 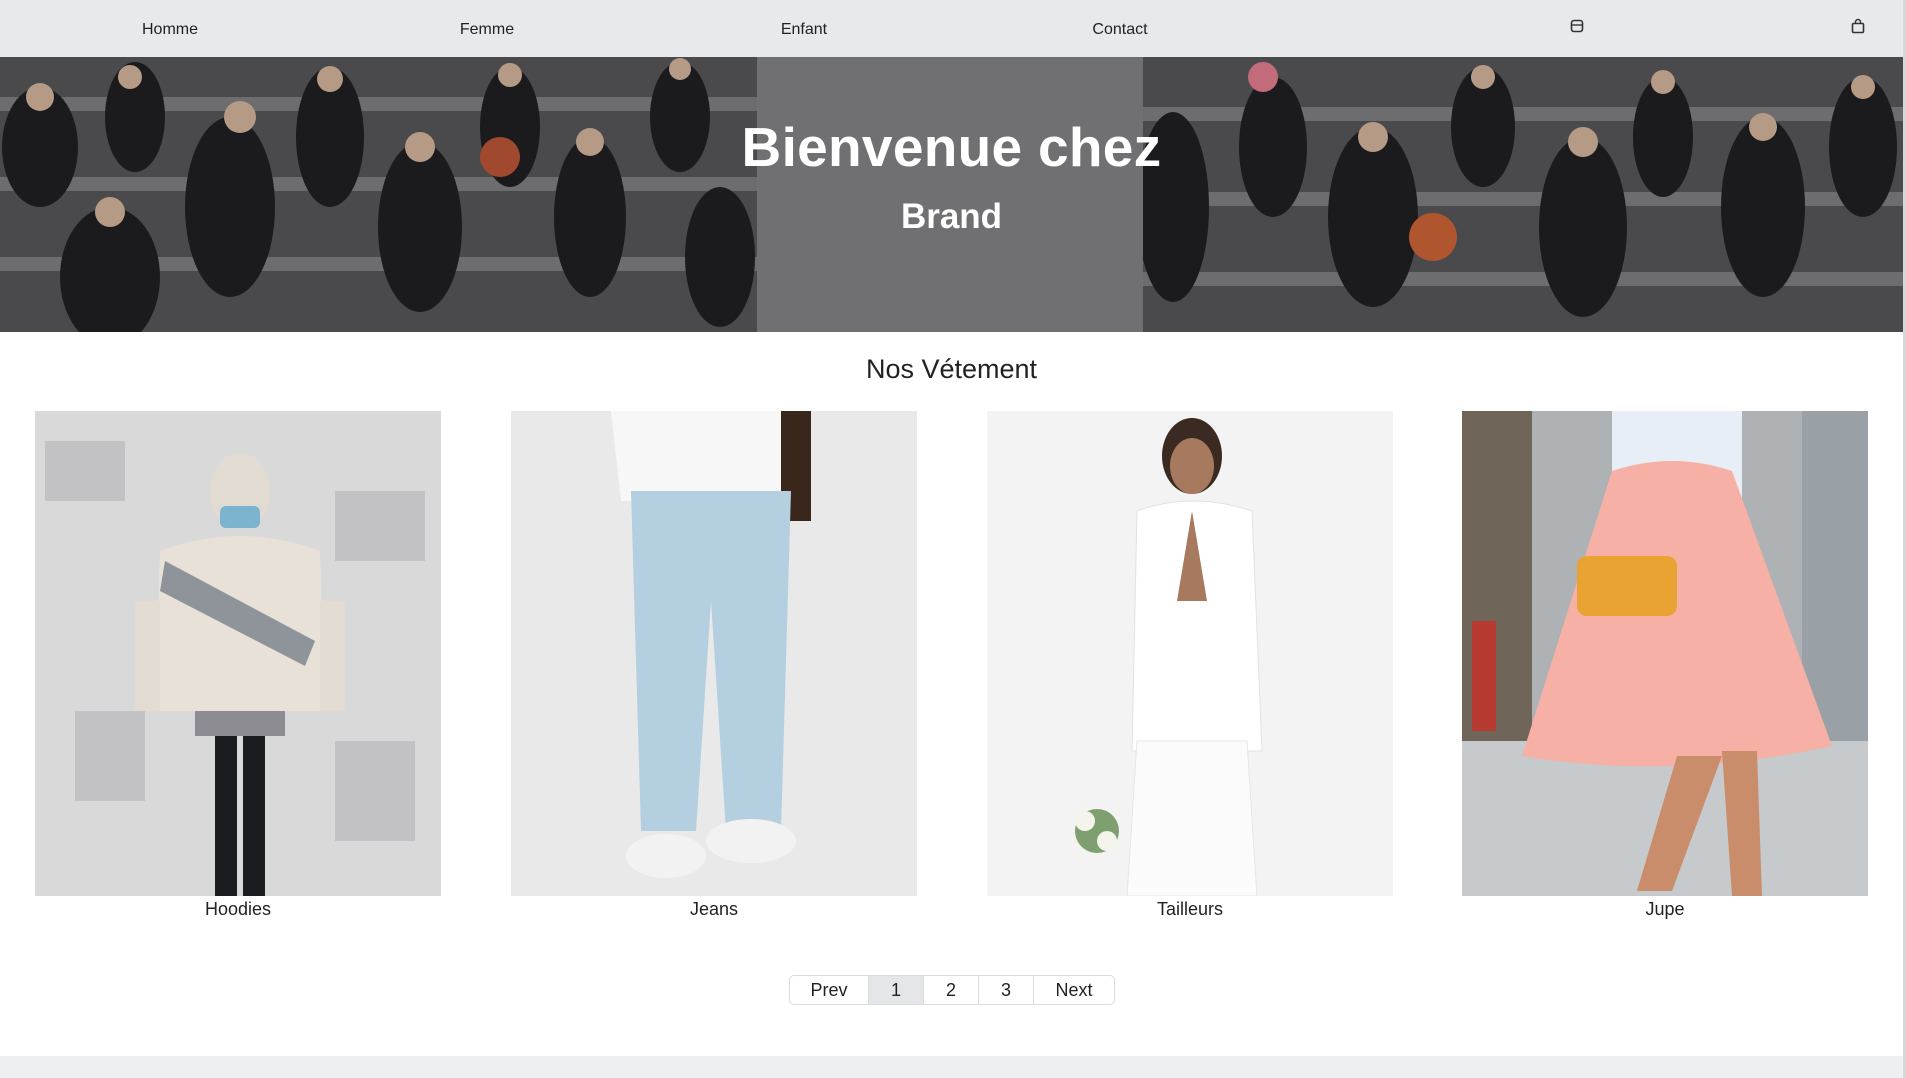 What do you see at coordinates (951, 216) in the screenshot?
I see `hero-subtitle: Brand` at bounding box center [951, 216].